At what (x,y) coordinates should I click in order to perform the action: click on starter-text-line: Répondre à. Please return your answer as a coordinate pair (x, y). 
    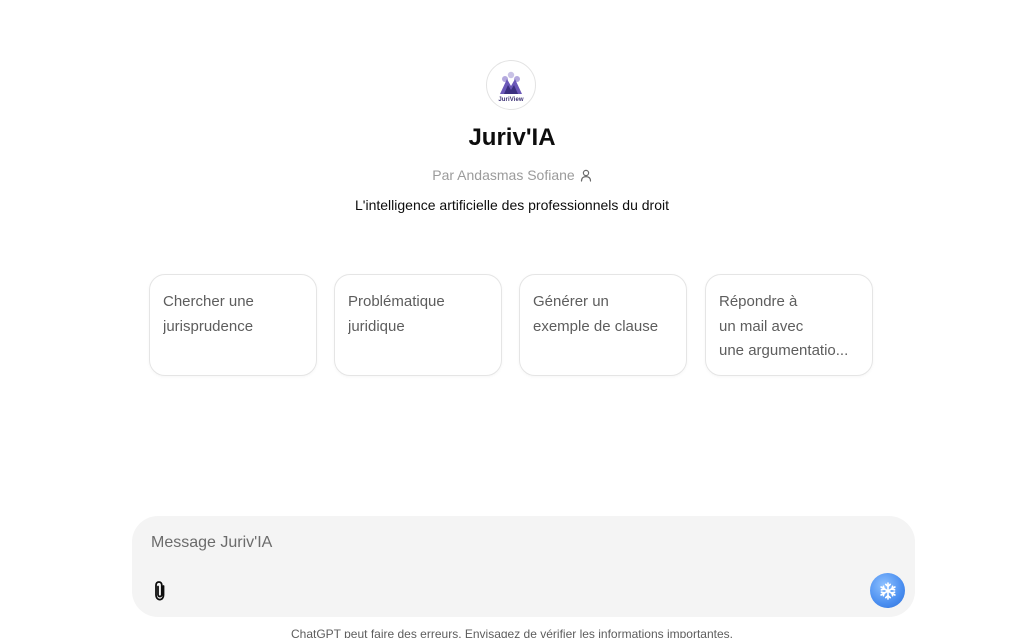
    Looking at the image, I should click on (758, 301).